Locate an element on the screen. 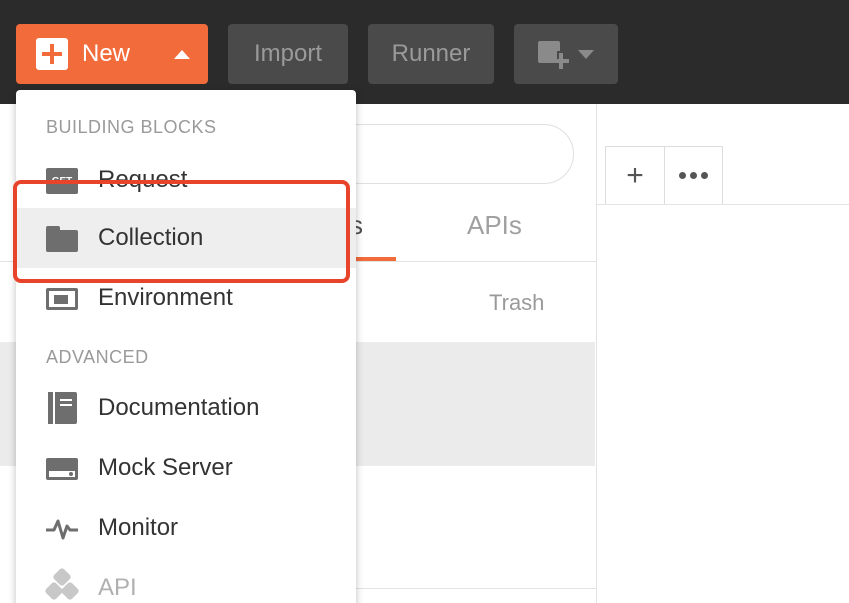 This screenshot has height=603, width=849. menu-item-label: API is located at coordinates (117, 587).